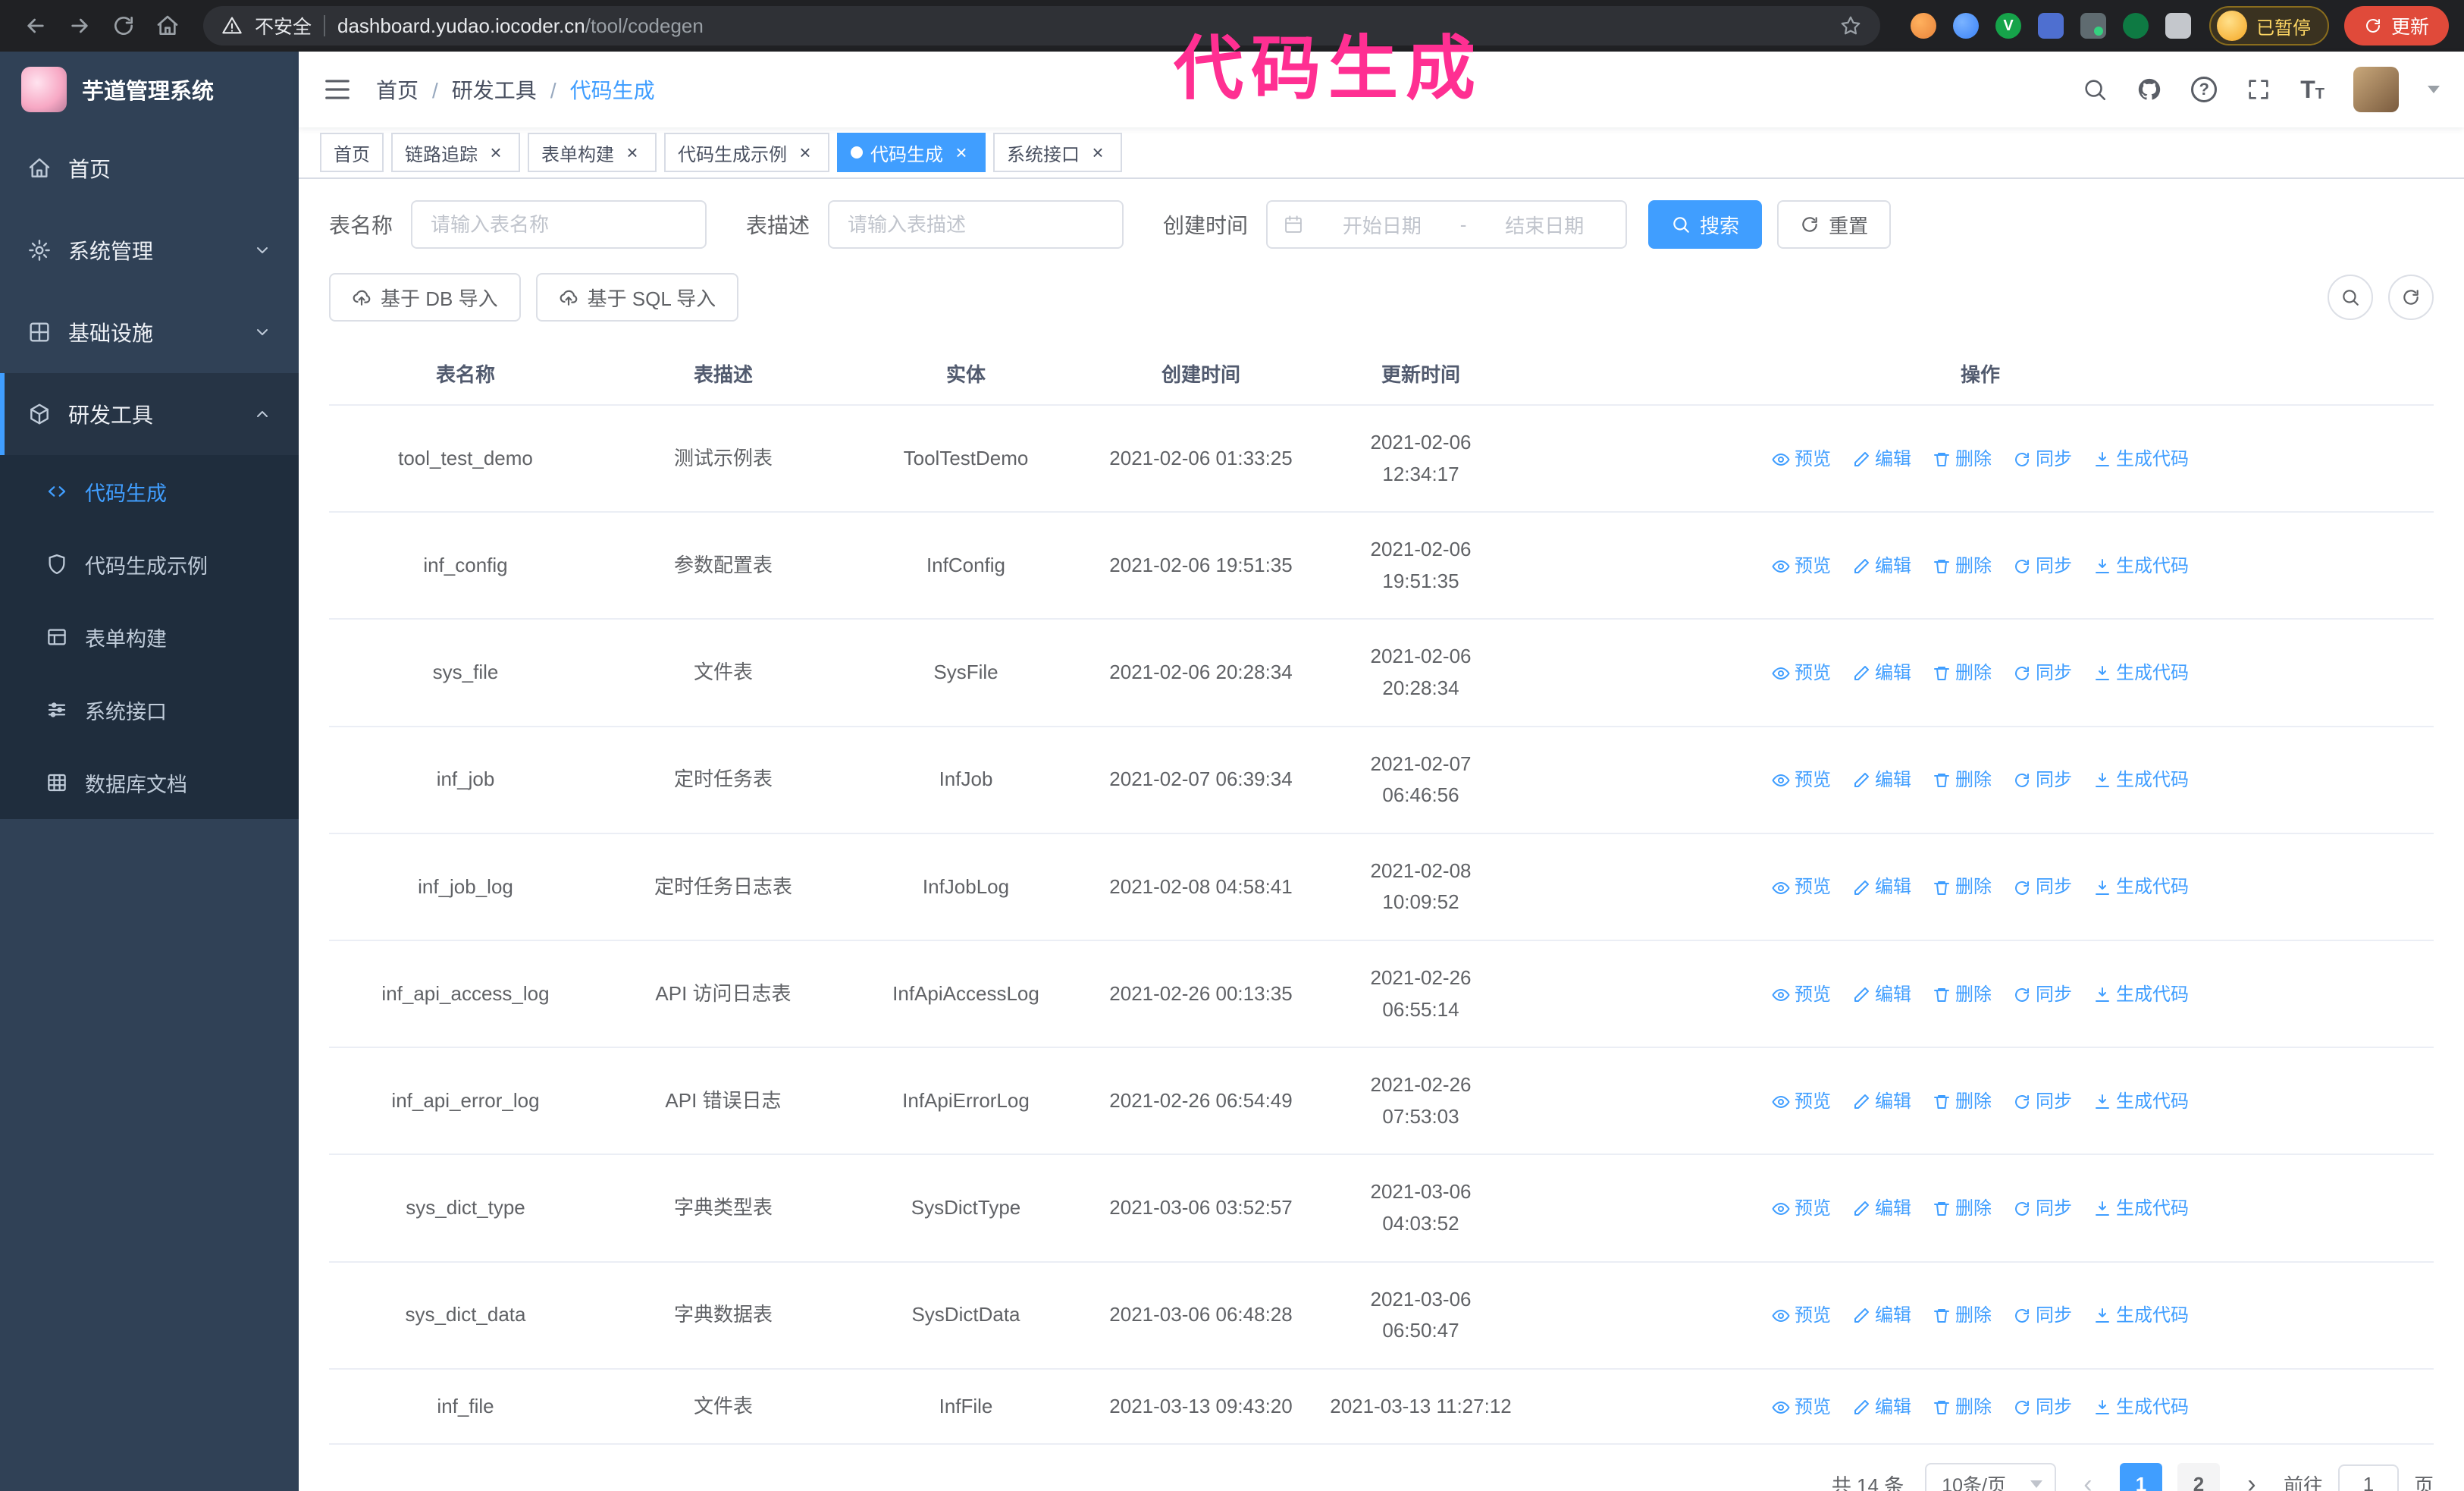  I want to click on app-logo: 芋道管理系统, so click(150, 89).